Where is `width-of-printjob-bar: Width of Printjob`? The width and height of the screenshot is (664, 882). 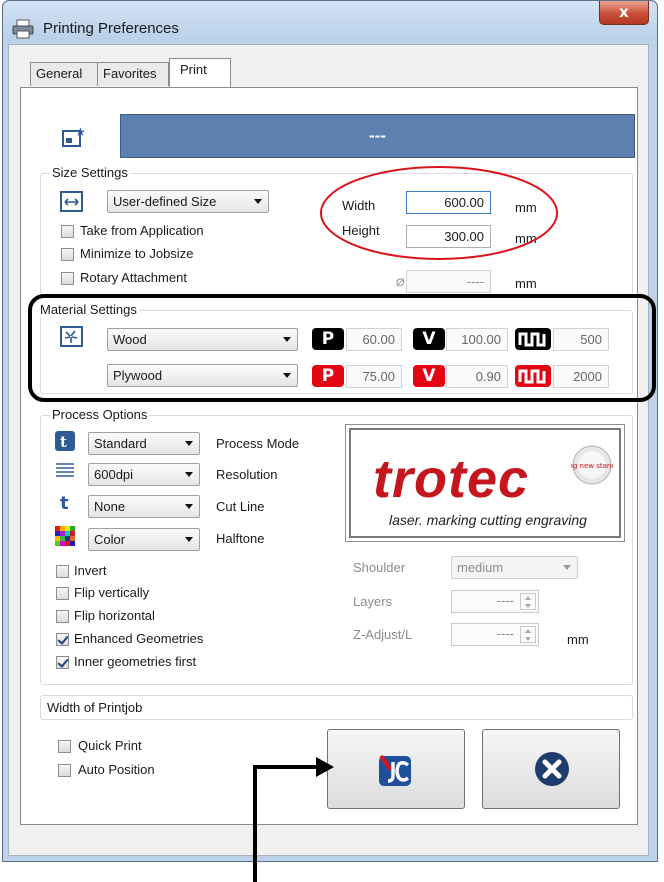
width-of-printjob-bar: Width of Printjob is located at coordinates (336, 707).